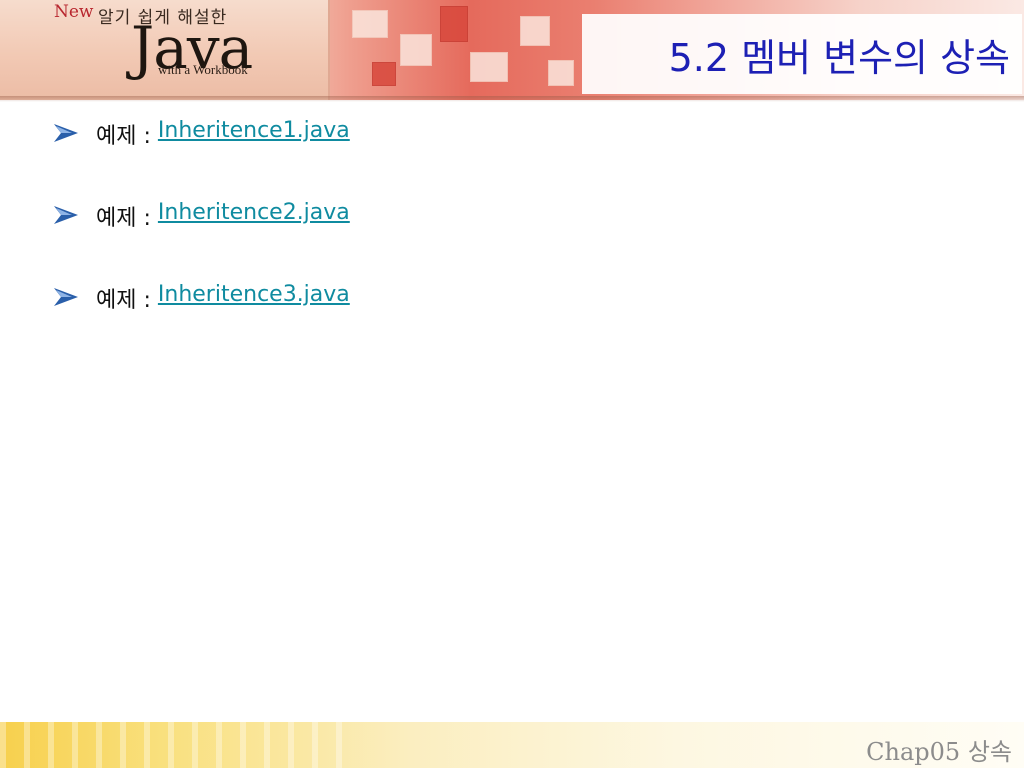  What do you see at coordinates (254, 212) in the screenshot?
I see `file-link-inheritence2: Inheritence2.java` at bounding box center [254, 212].